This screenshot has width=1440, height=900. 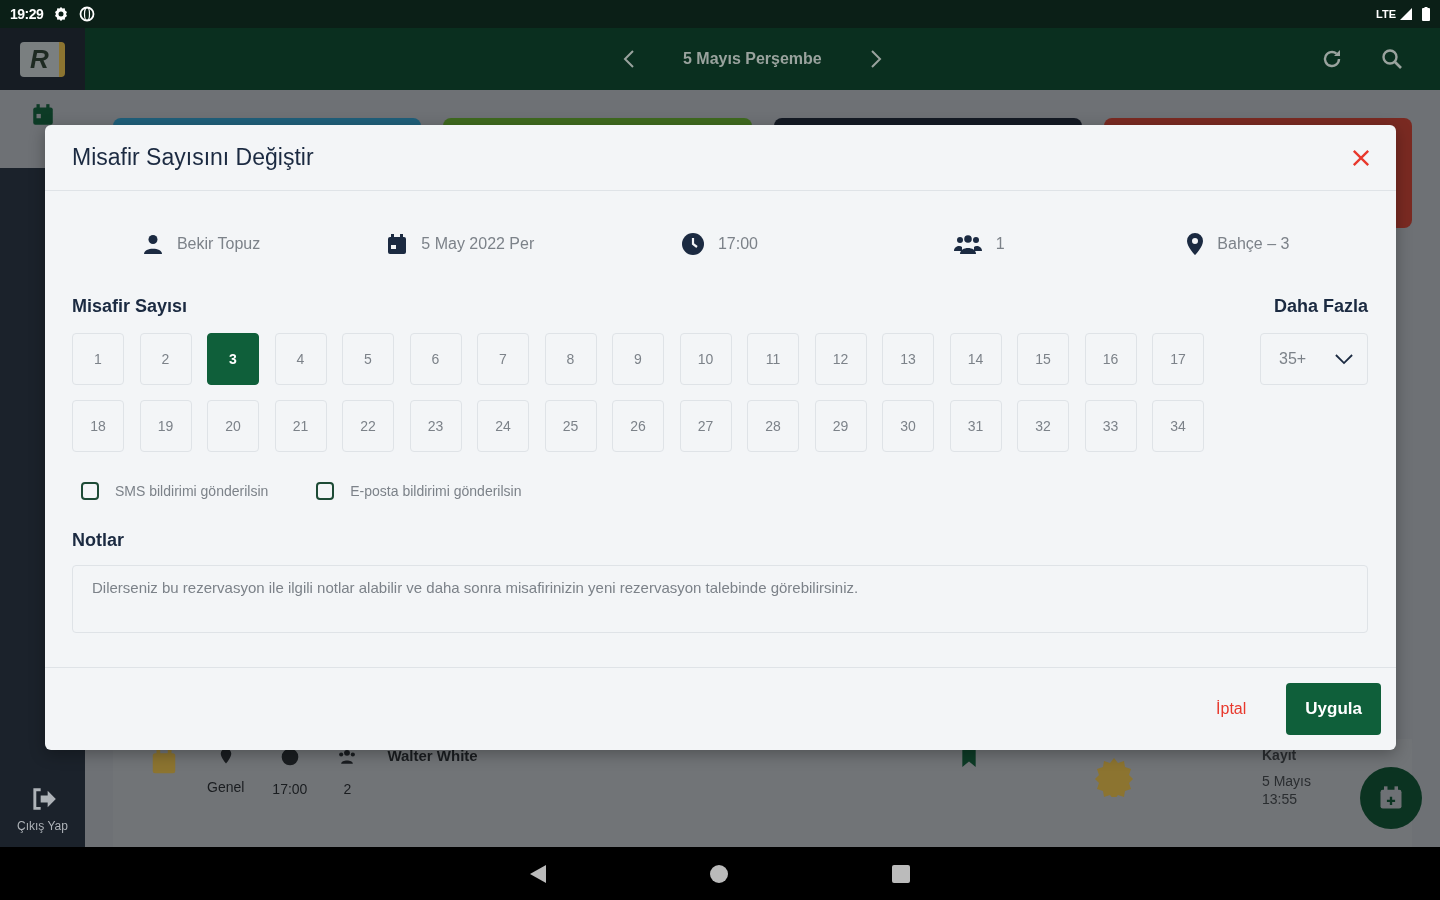 I want to click on close-icon, so click(x=1361, y=157).